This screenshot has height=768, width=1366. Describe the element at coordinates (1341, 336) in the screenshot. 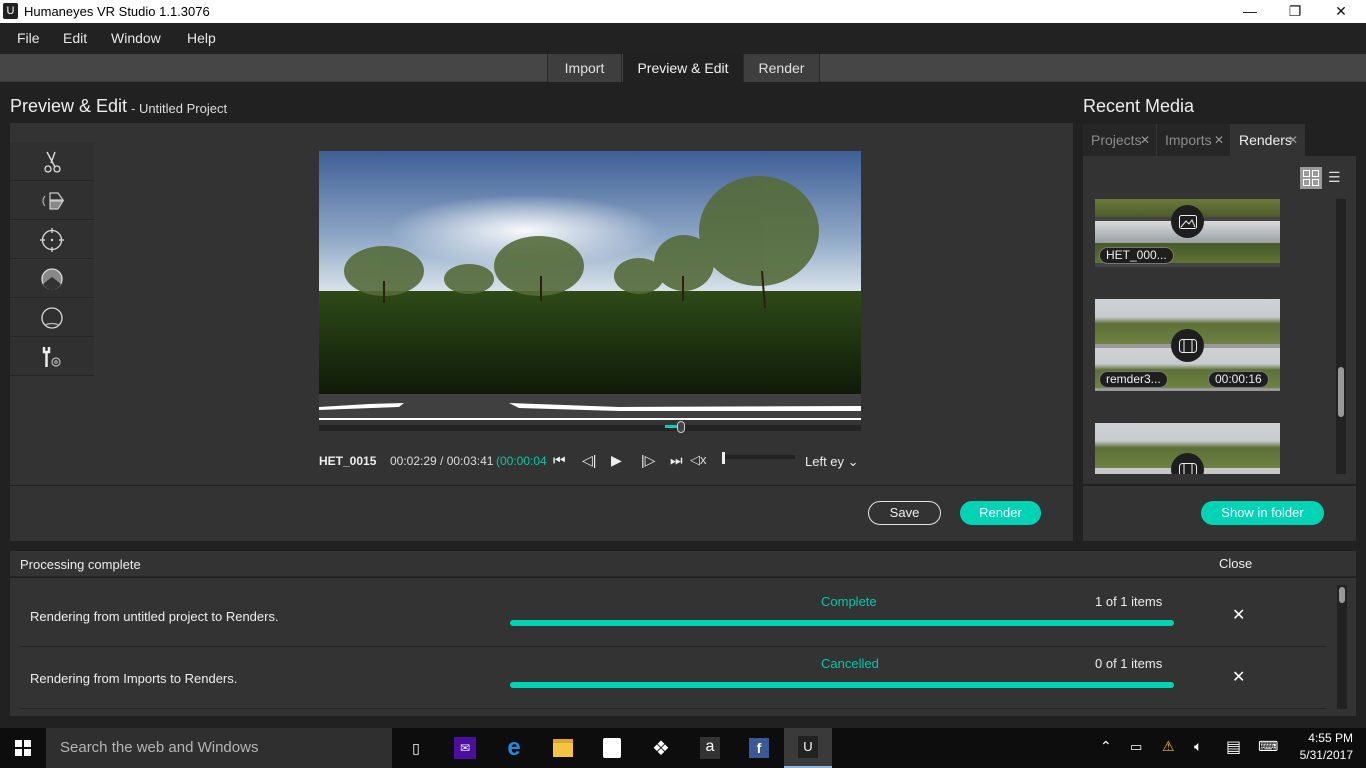

I see `media-scrollbar` at that location.